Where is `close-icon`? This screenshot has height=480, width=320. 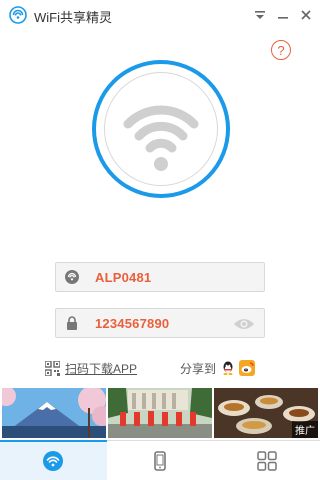 close-icon is located at coordinates (306, 15).